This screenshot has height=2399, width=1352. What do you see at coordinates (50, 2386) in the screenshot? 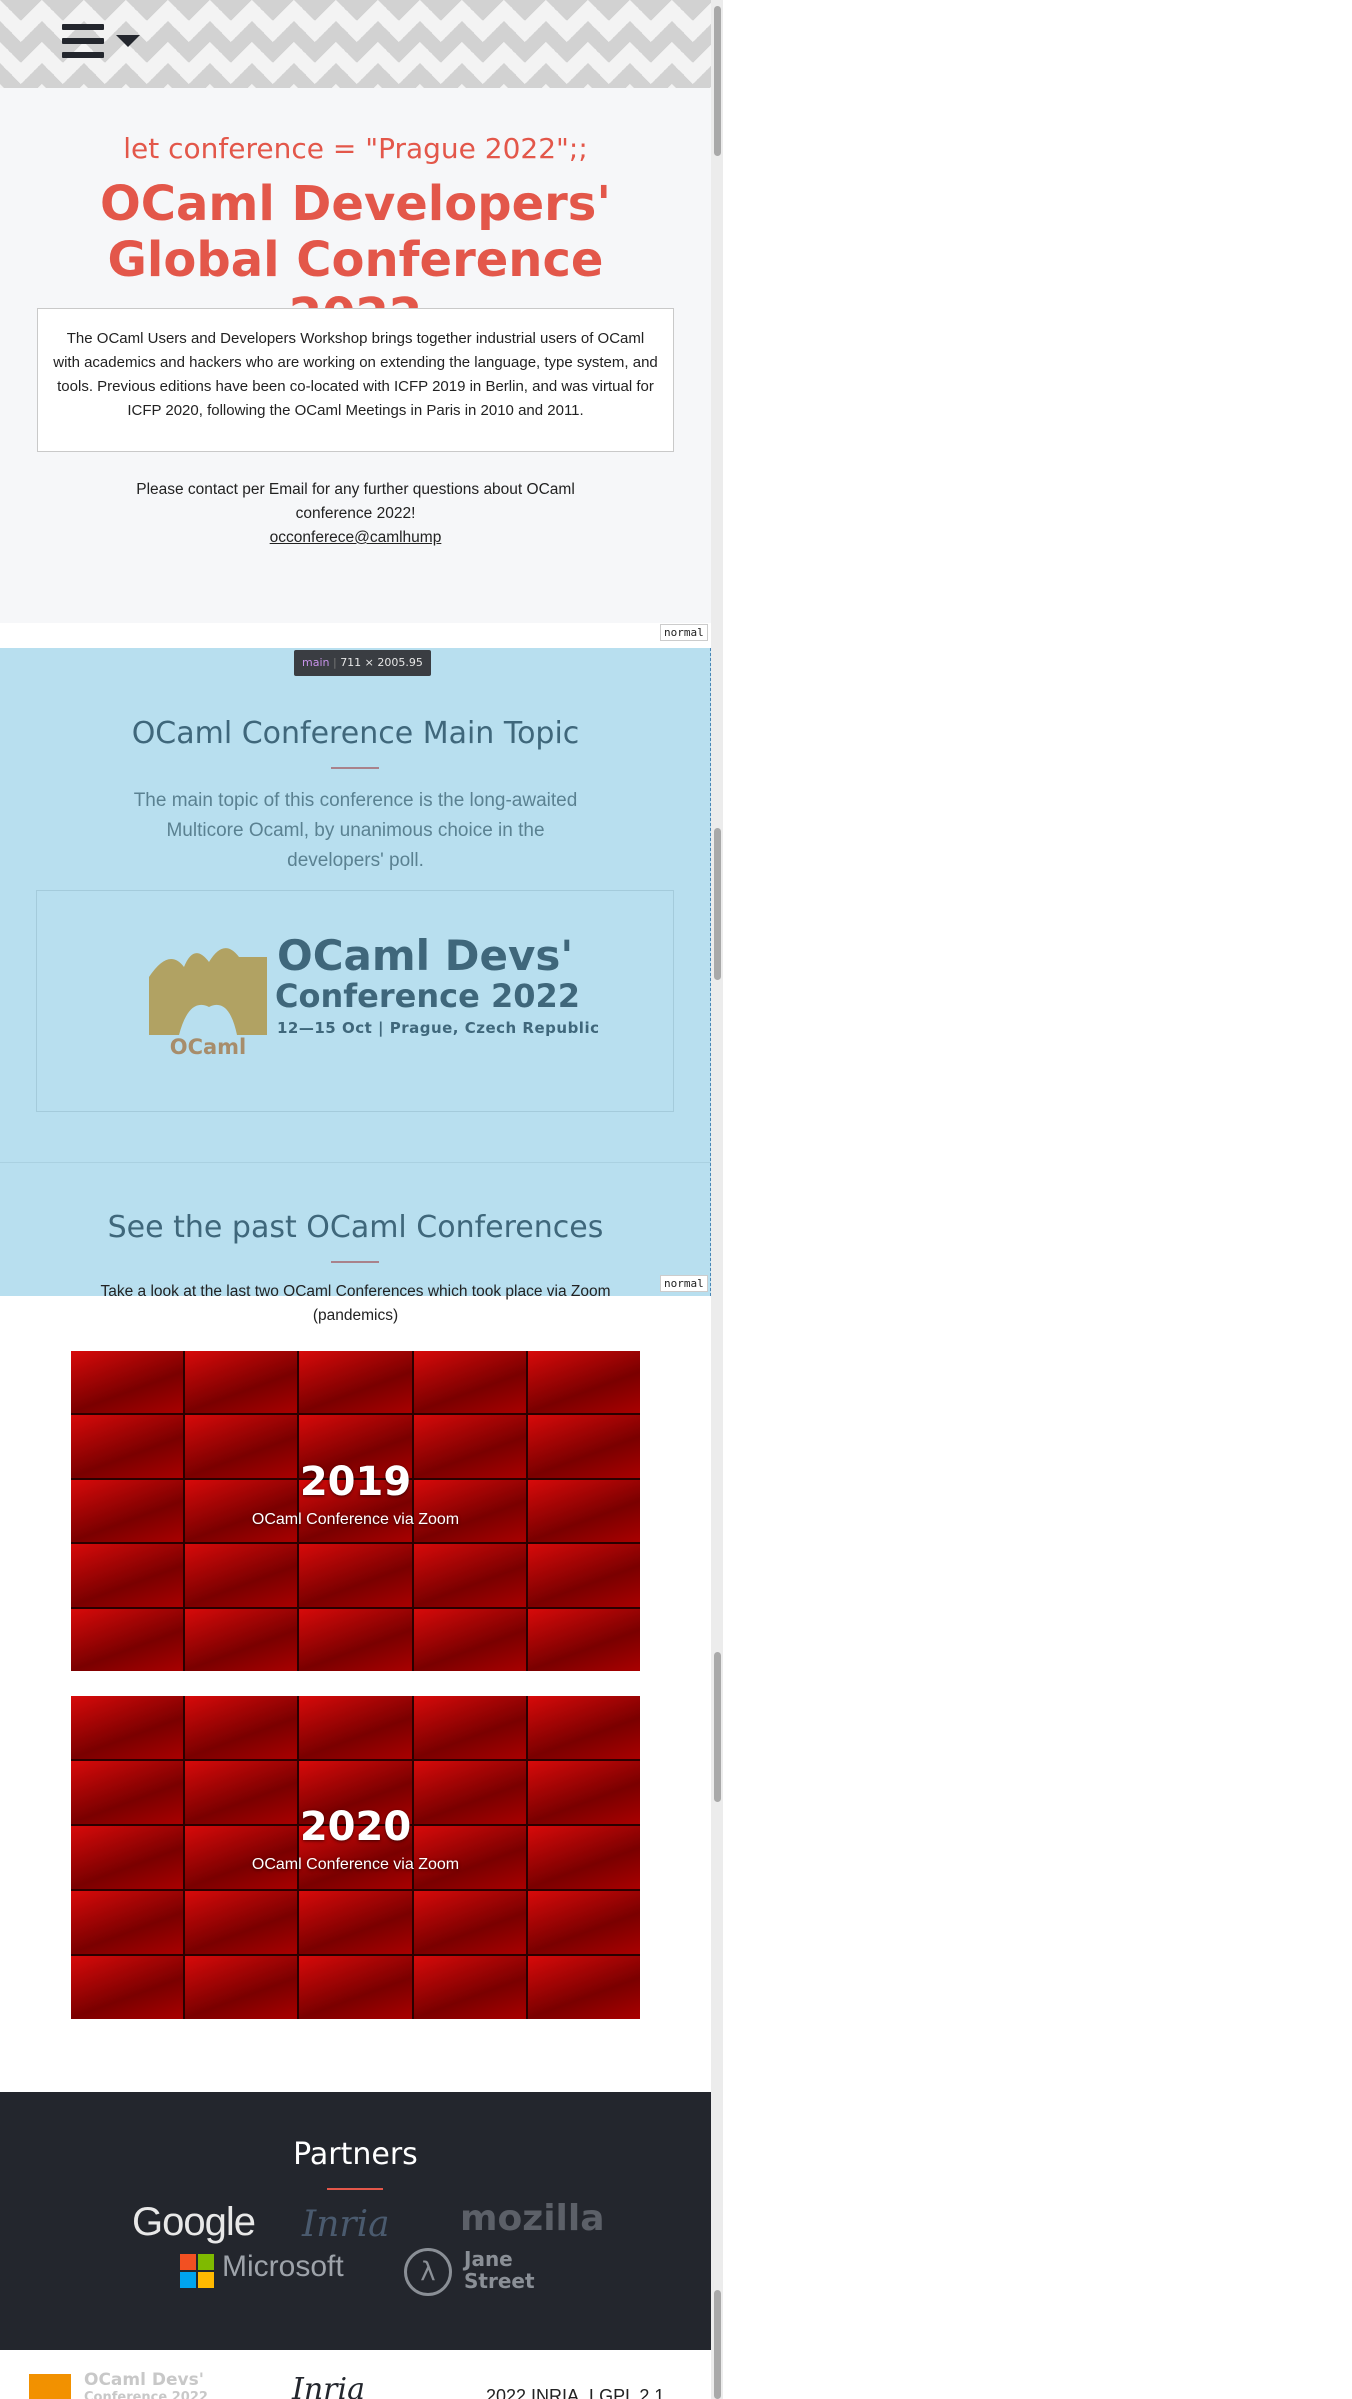
I see `footer-camel-icon` at bounding box center [50, 2386].